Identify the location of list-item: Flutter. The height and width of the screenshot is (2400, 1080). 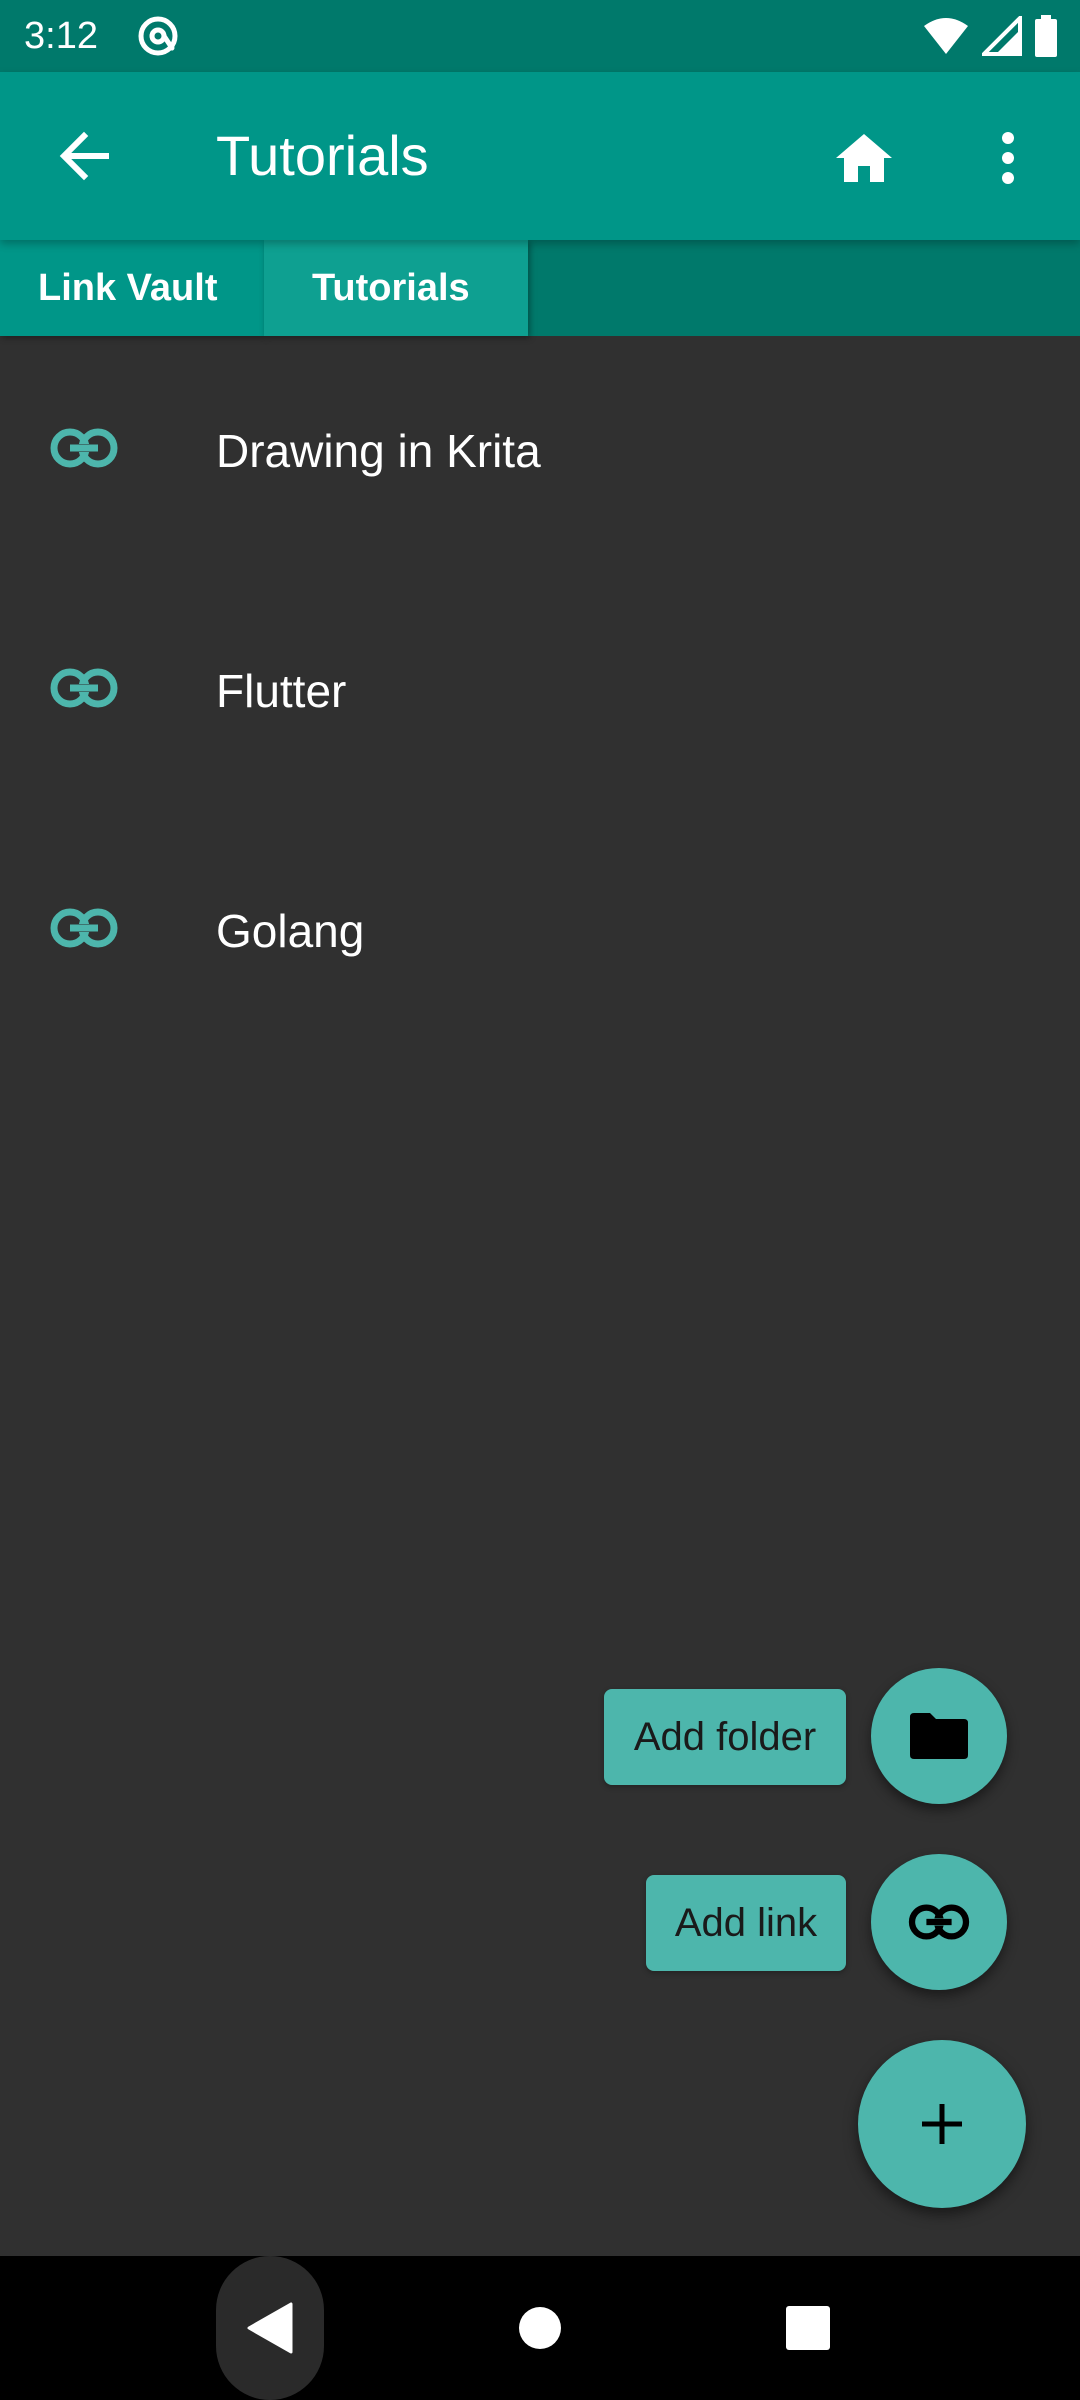
(540, 696).